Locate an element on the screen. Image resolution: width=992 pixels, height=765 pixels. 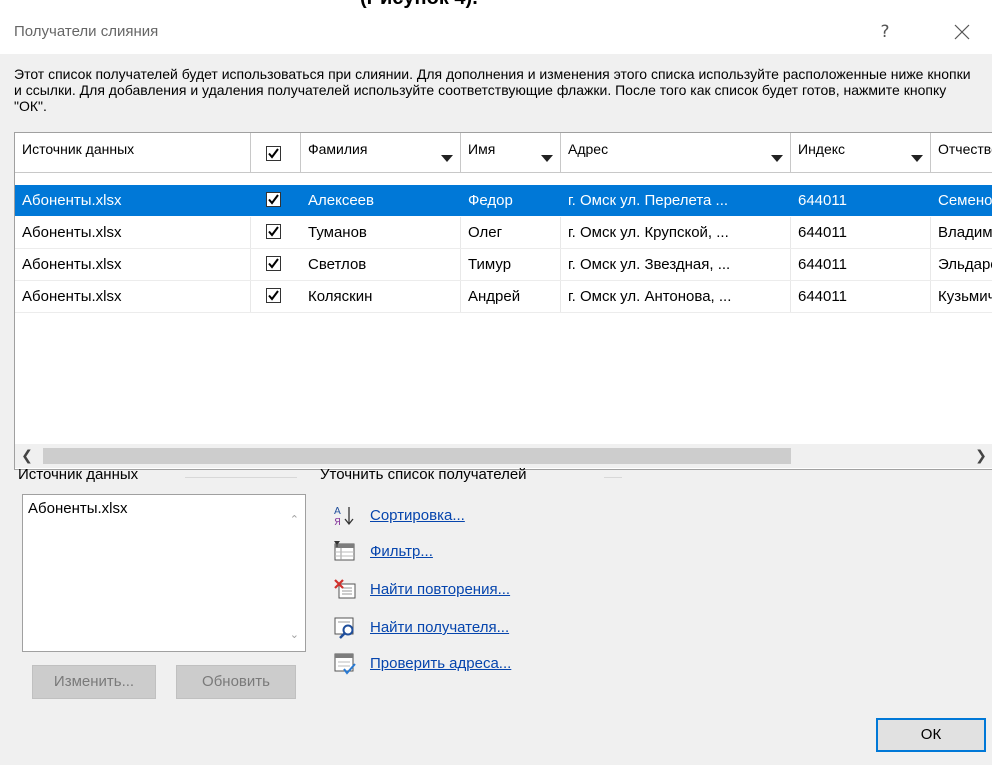
close-button is located at coordinates (962, 32).